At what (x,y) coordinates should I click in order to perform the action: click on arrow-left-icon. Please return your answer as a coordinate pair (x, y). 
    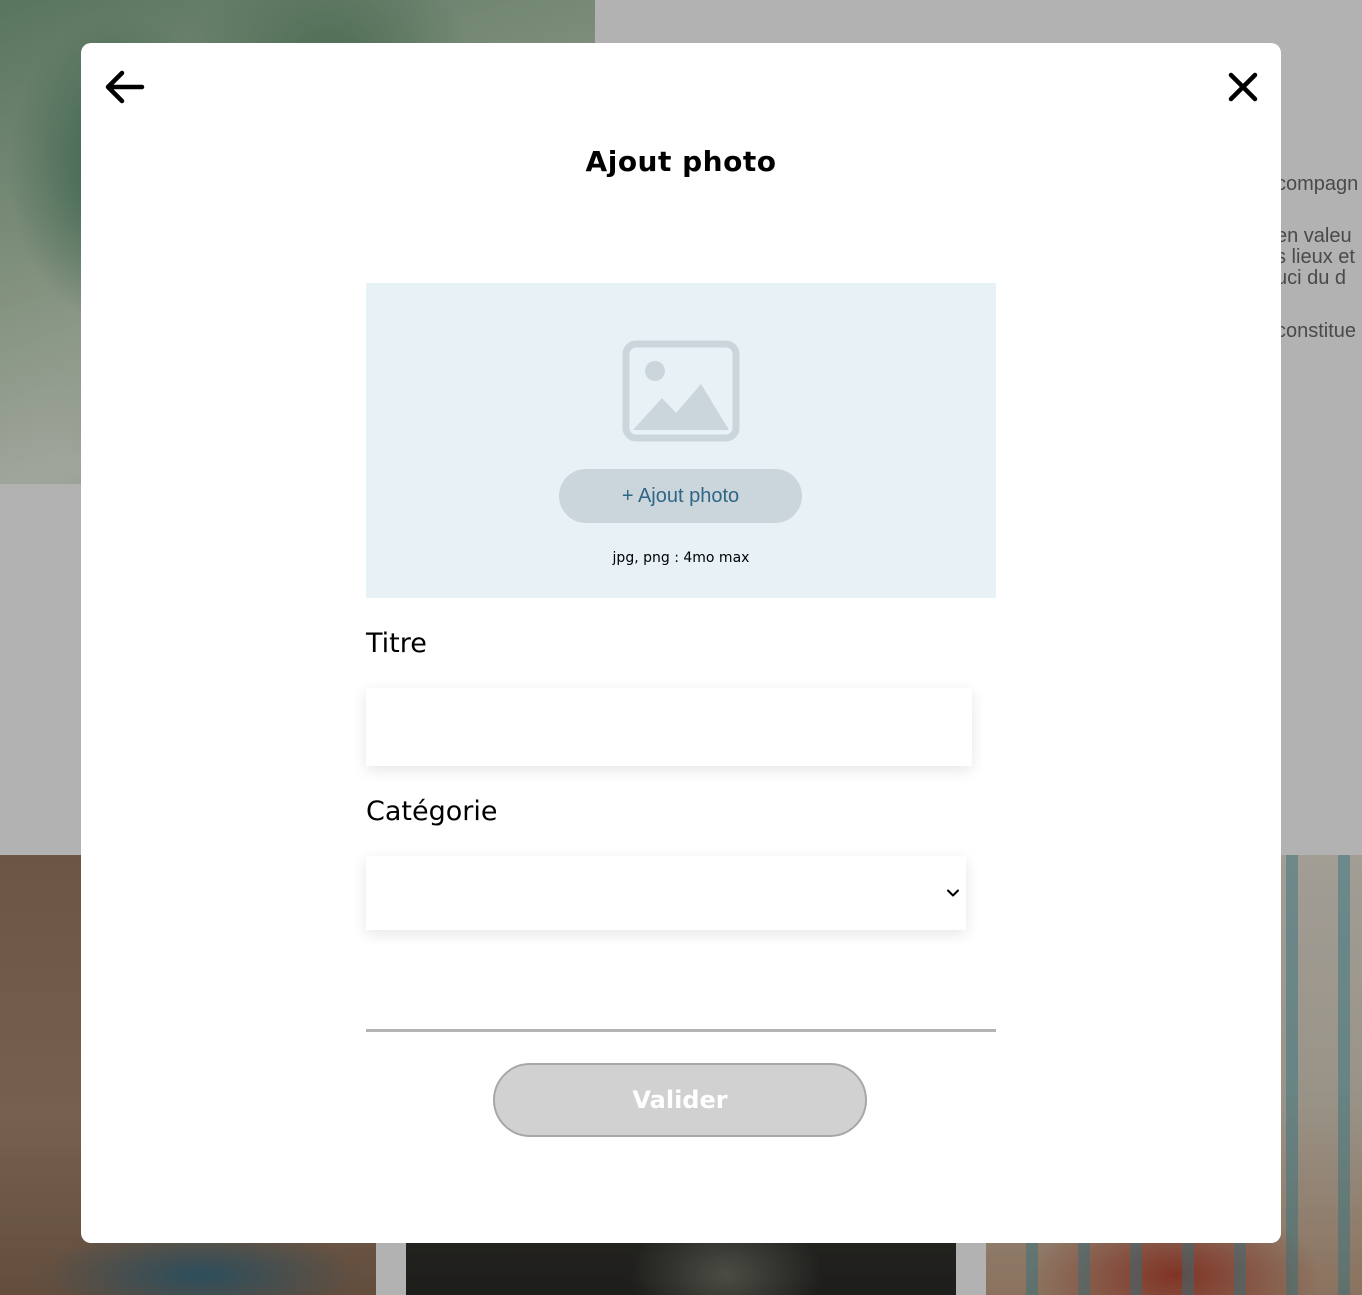
    Looking at the image, I should click on (125, 87).